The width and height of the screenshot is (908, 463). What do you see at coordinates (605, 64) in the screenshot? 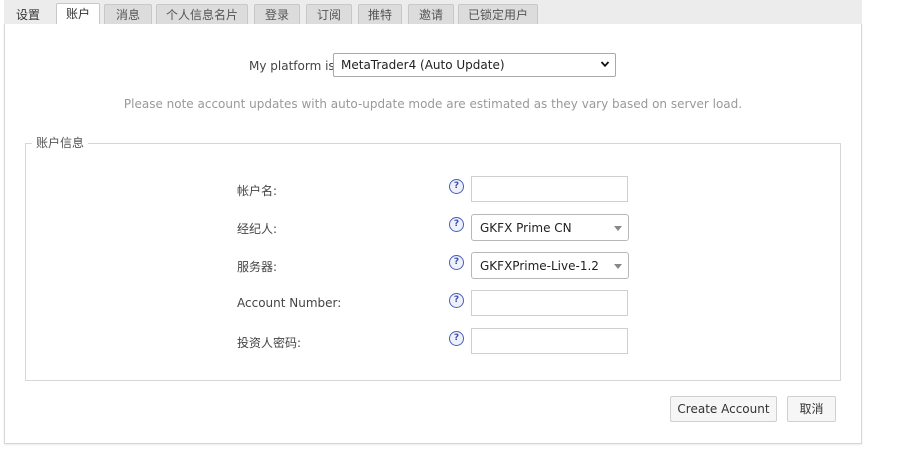
I see `chevron-down-icon` at bounding box center [605, 64].